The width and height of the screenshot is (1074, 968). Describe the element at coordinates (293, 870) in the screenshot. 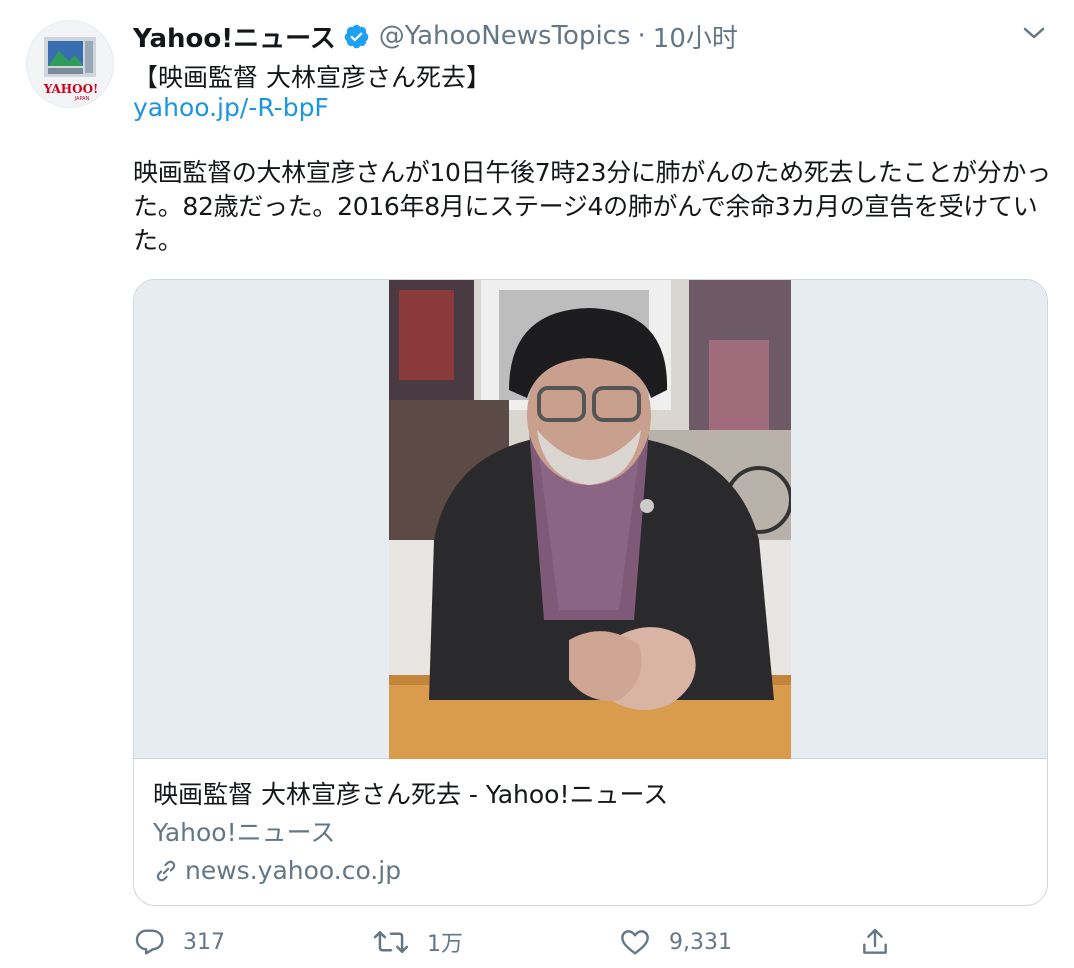

I see `card-domain-text: news.yahoo.co.jp` at that location.